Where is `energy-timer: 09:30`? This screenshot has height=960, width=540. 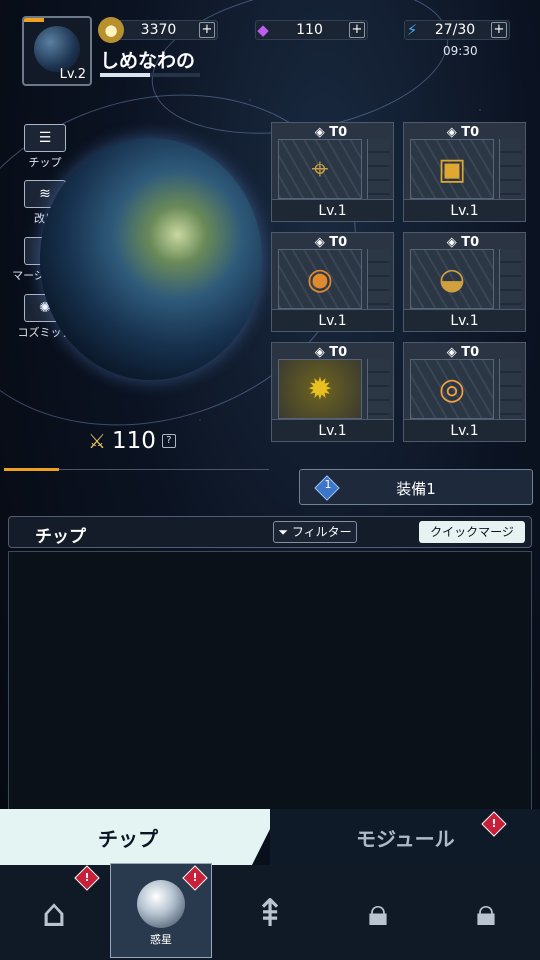 energy-timer: 09:30 is located at coordinates (460, 51).